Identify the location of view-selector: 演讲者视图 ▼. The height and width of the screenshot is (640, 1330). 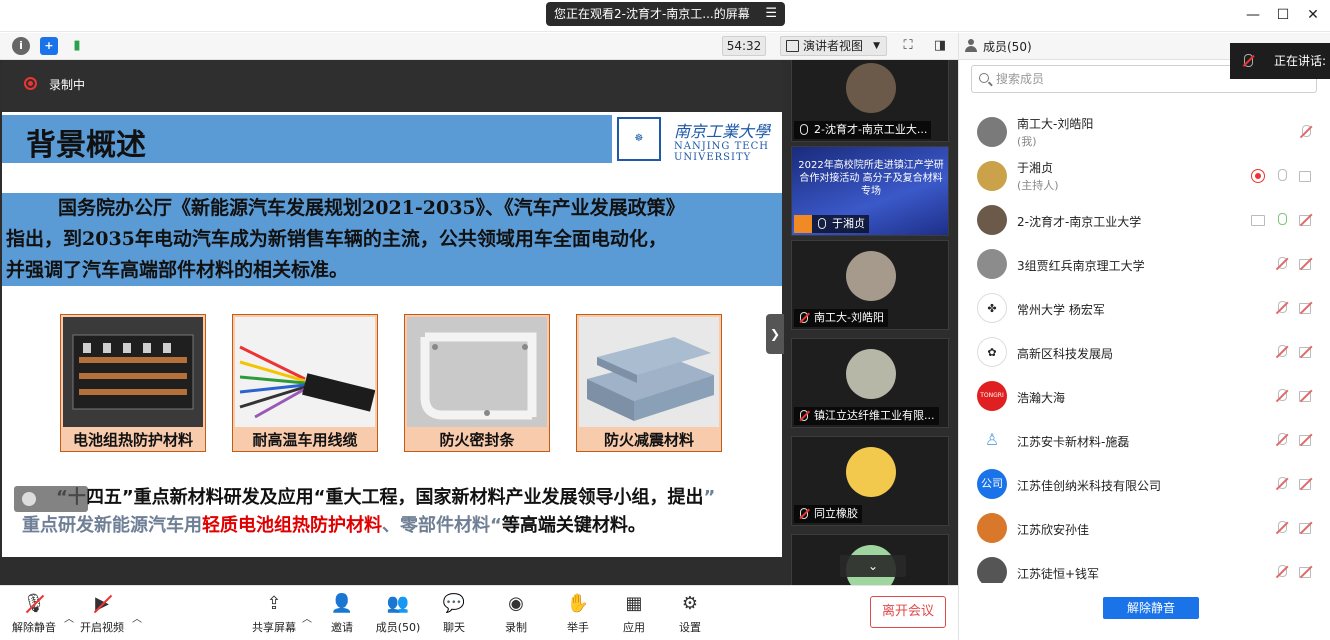
(833, 46).